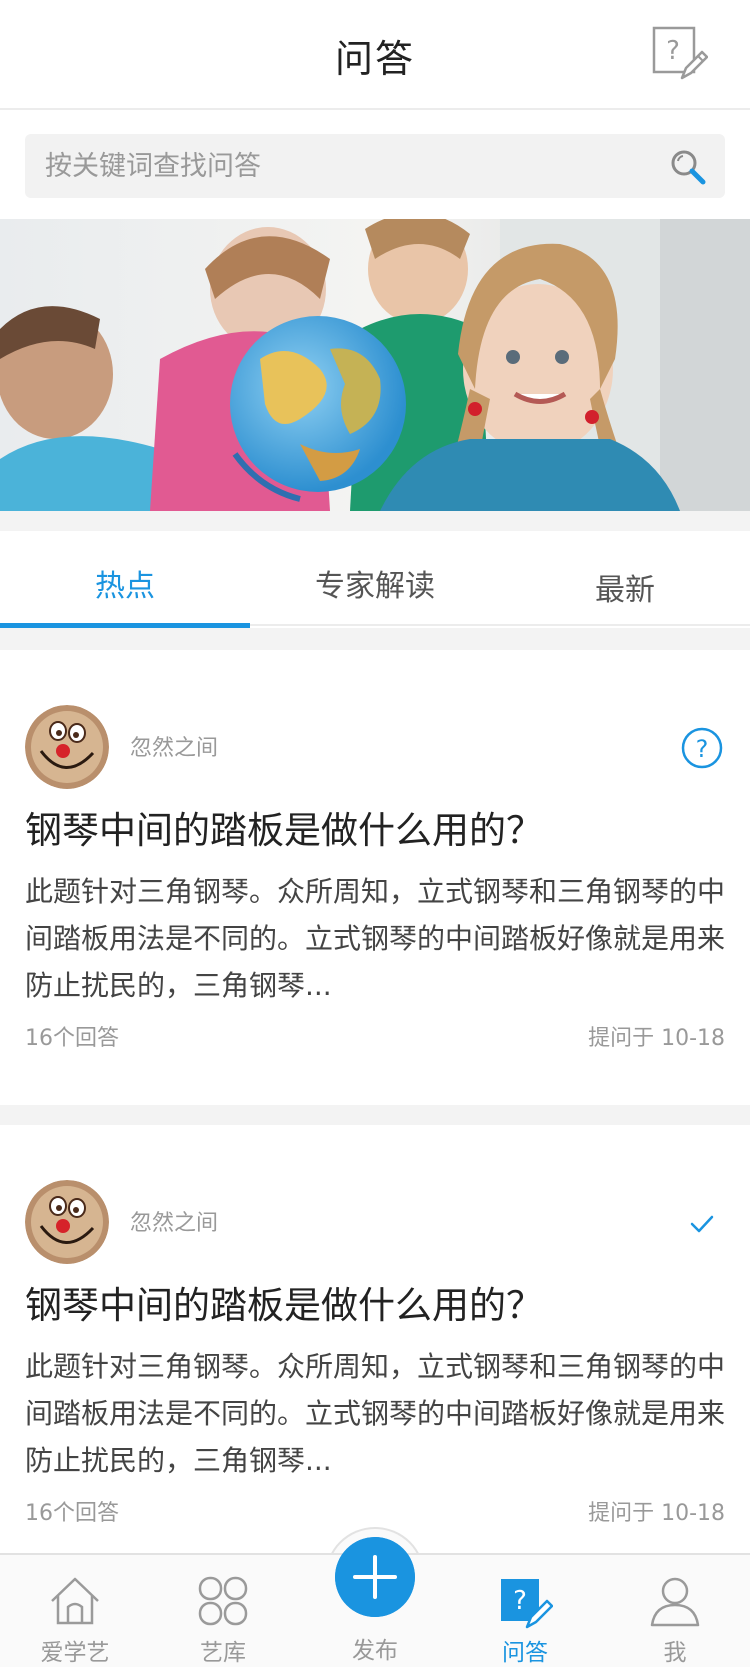 The height and width of the screenshot is (1667, 750). What do you see at coordinates (223, 1653) in the screenshot?
I see `nav-label: 艺库` at bounding box center [223, 1653].